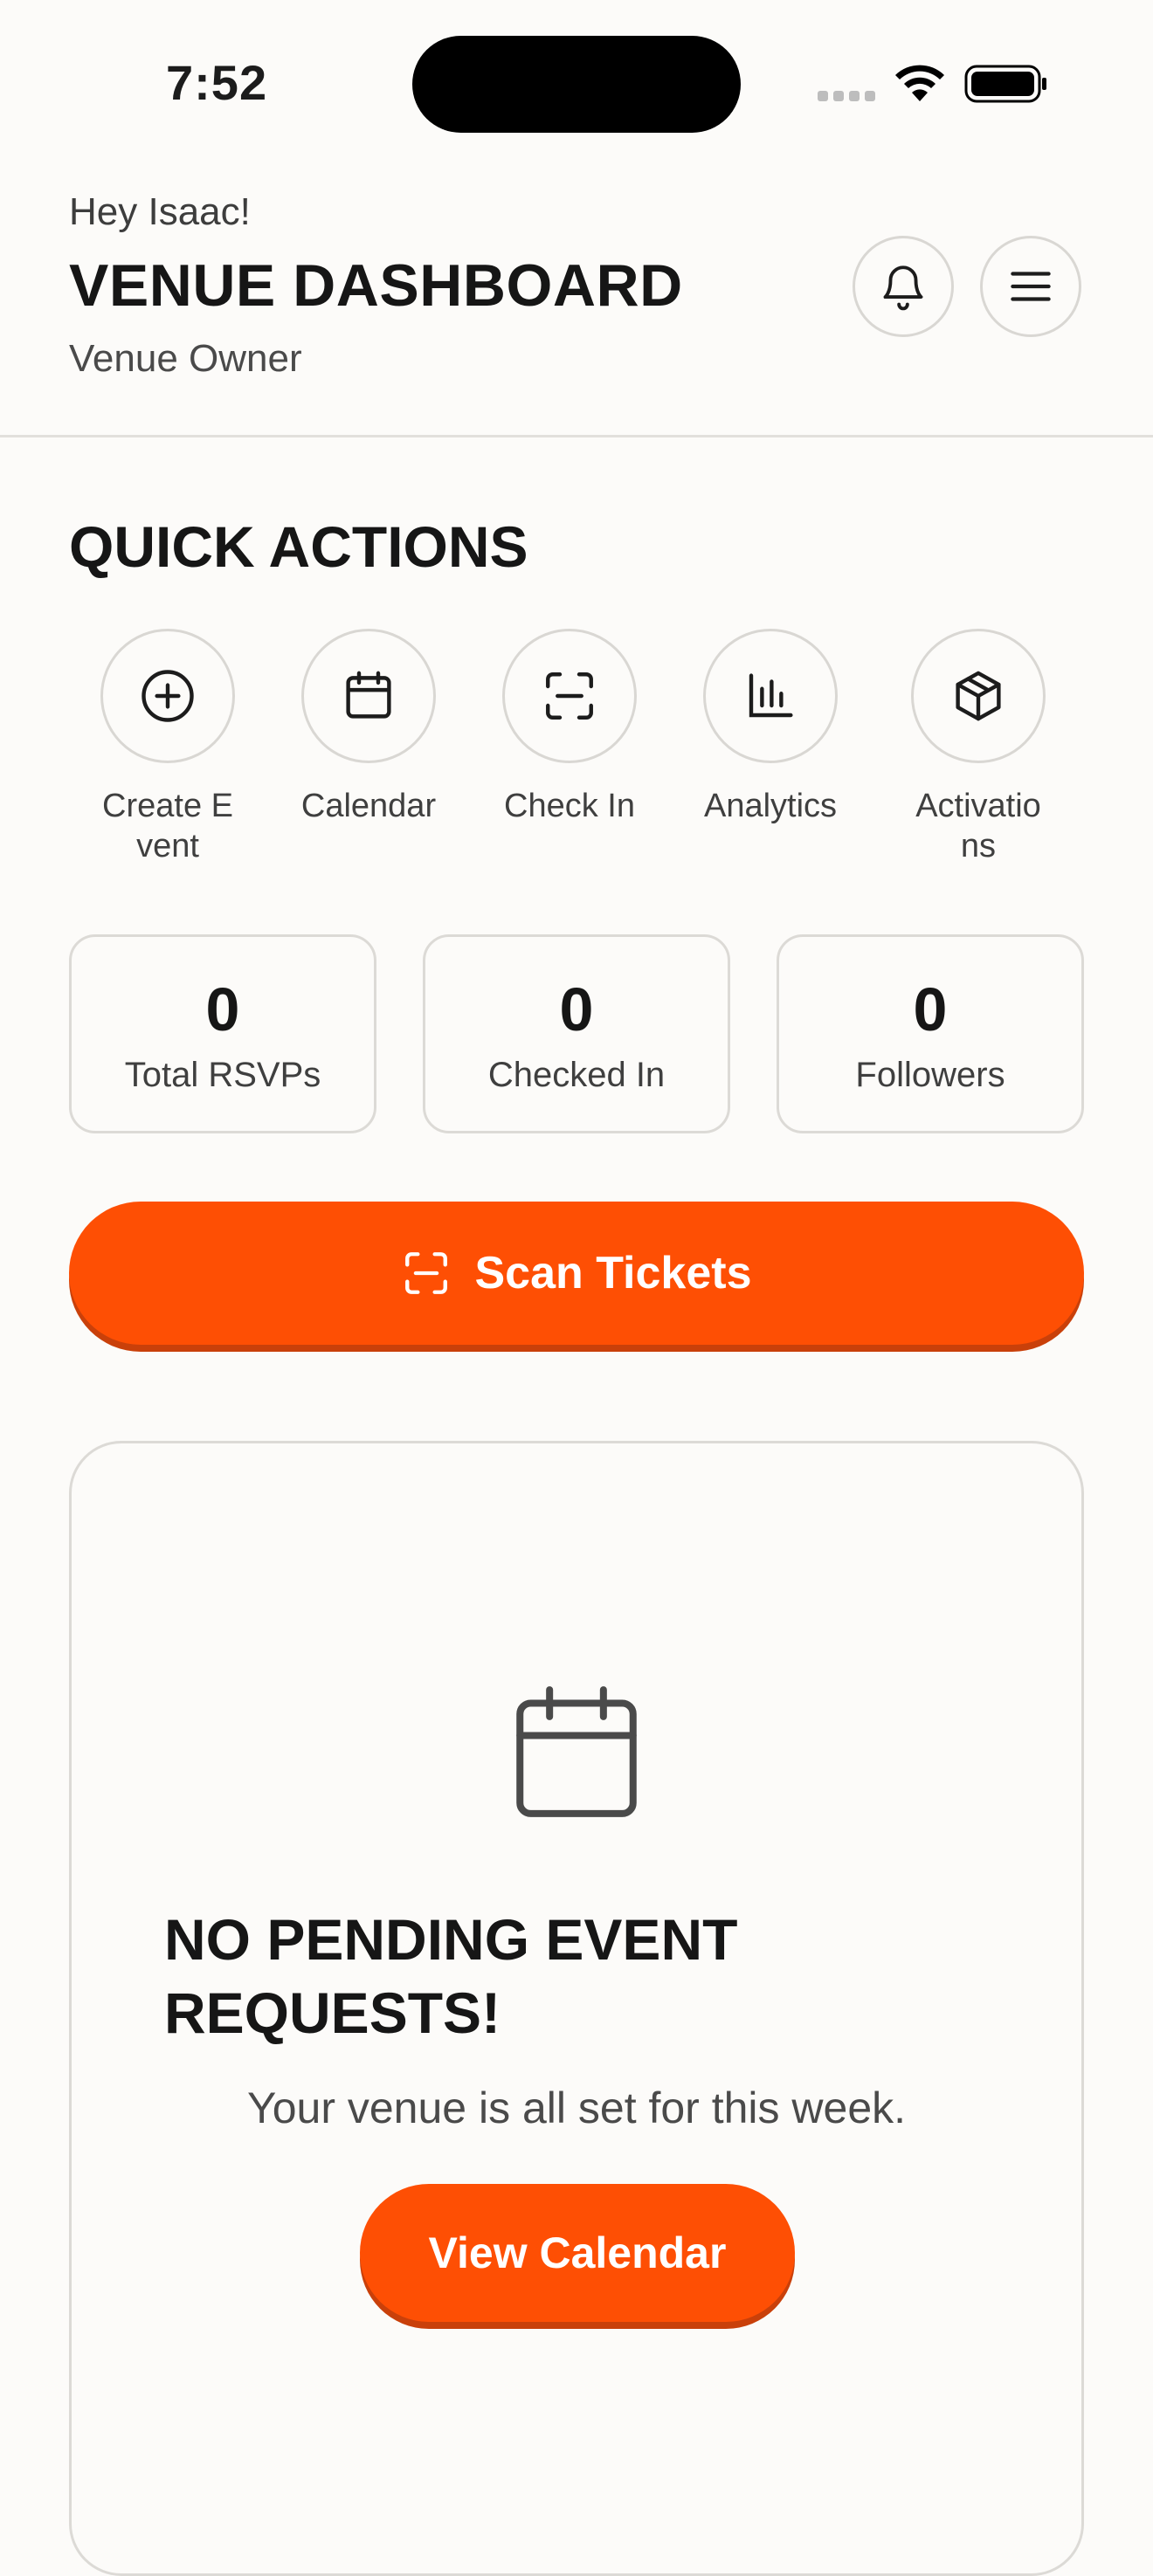  Describe the element at coordinates (570, 806) in the screenshot. I see `quick-action-label: Check In` at that location.